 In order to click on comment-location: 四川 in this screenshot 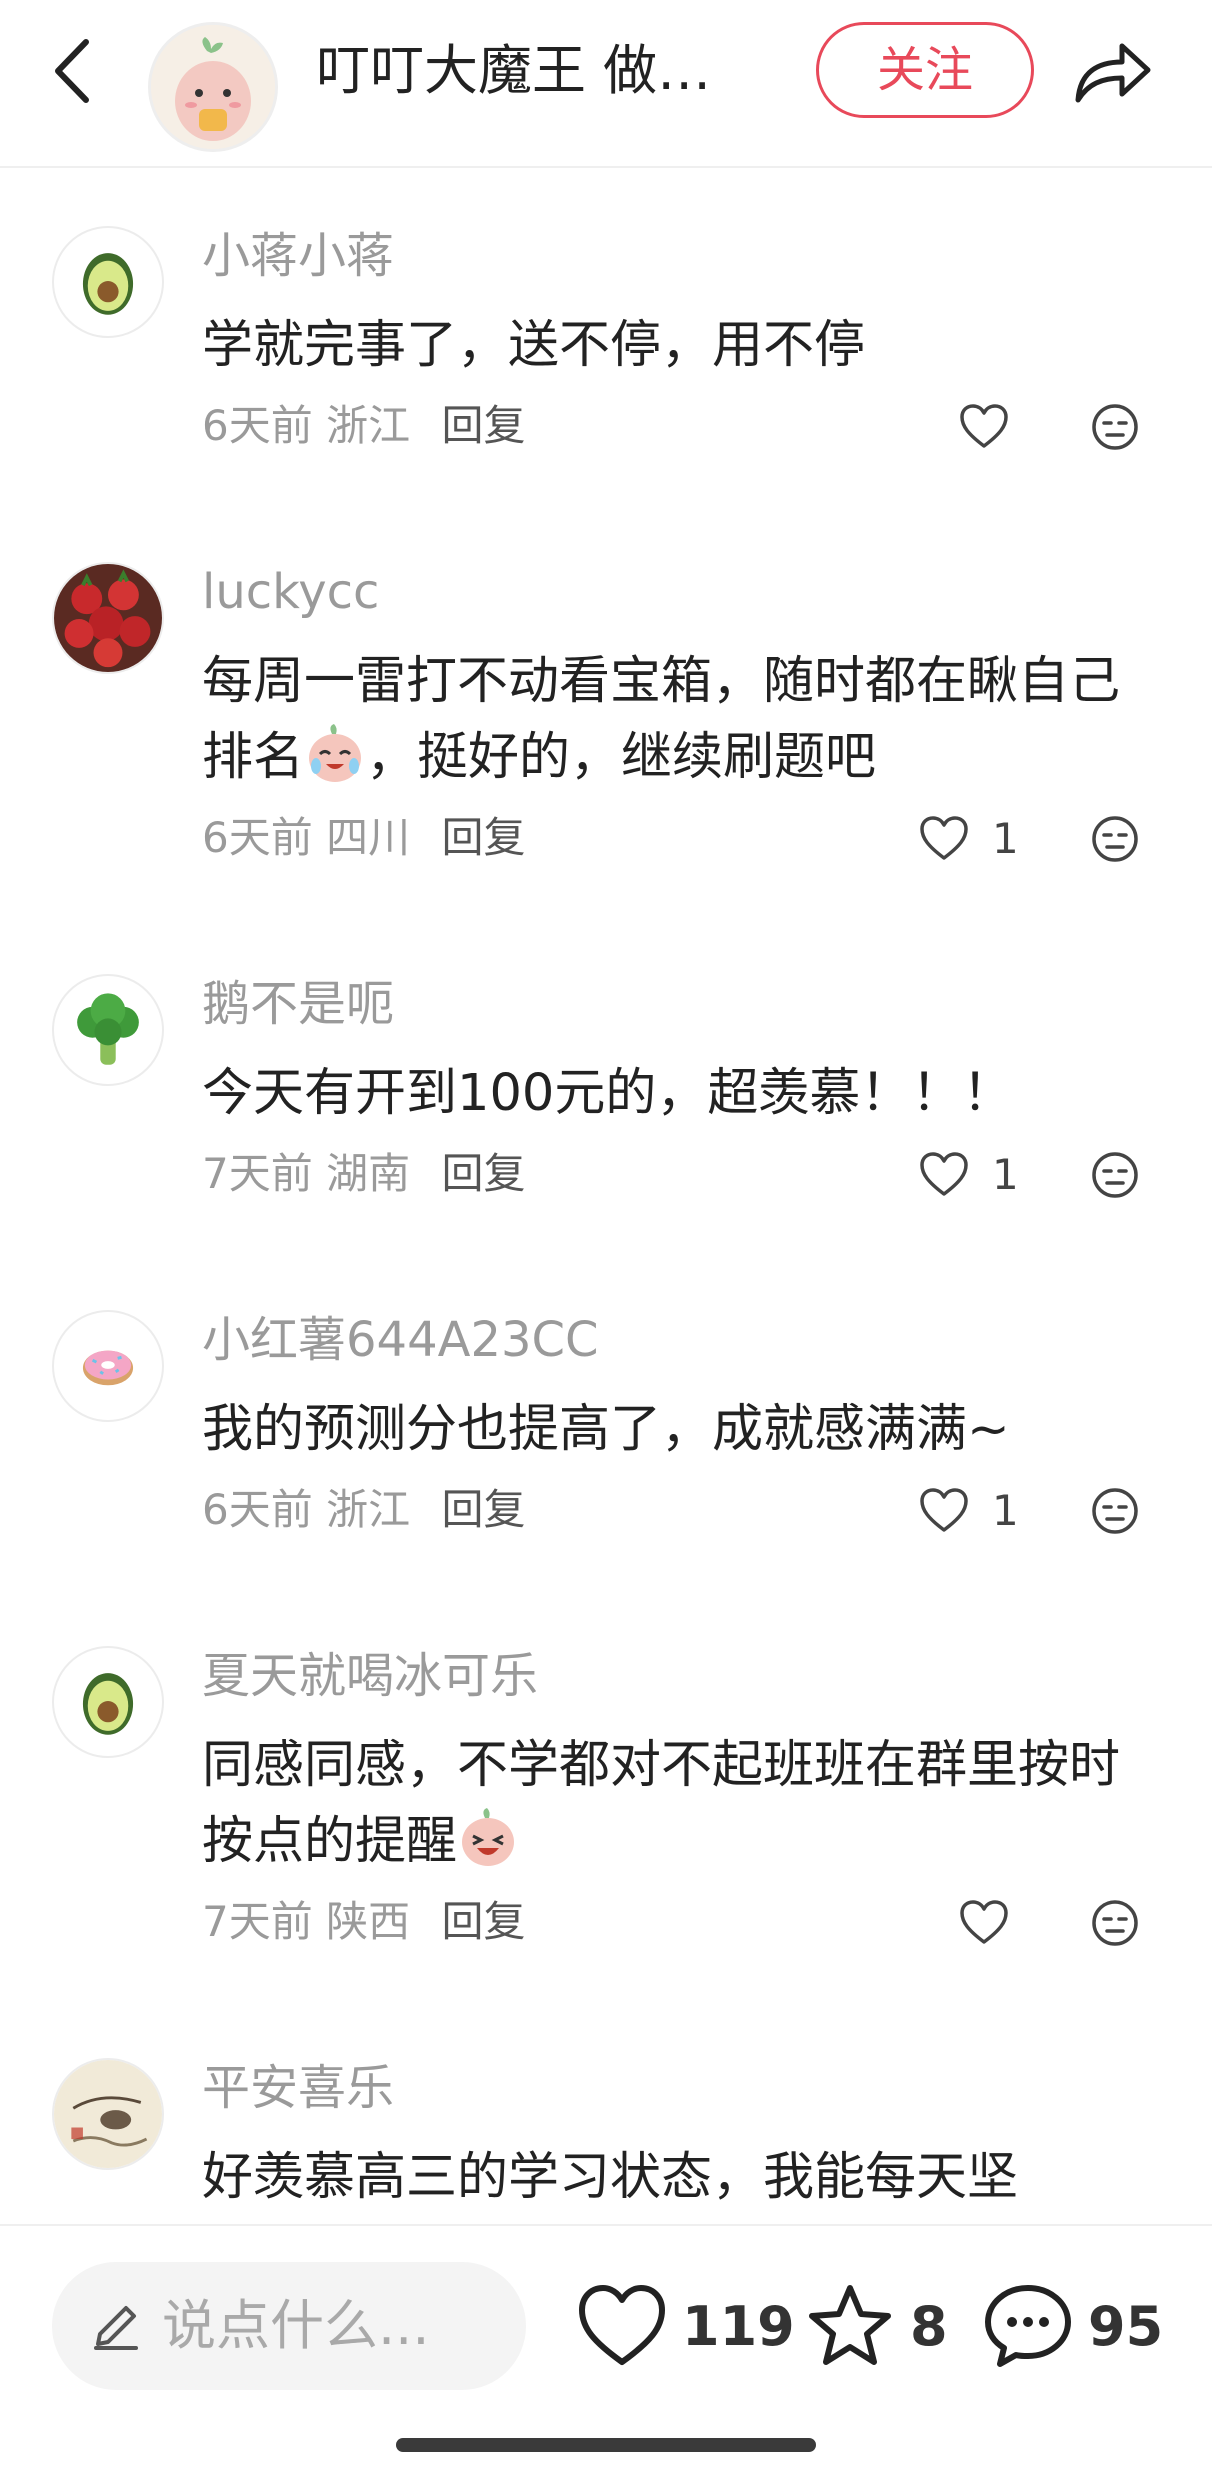, I will do `click(368, 837)`.